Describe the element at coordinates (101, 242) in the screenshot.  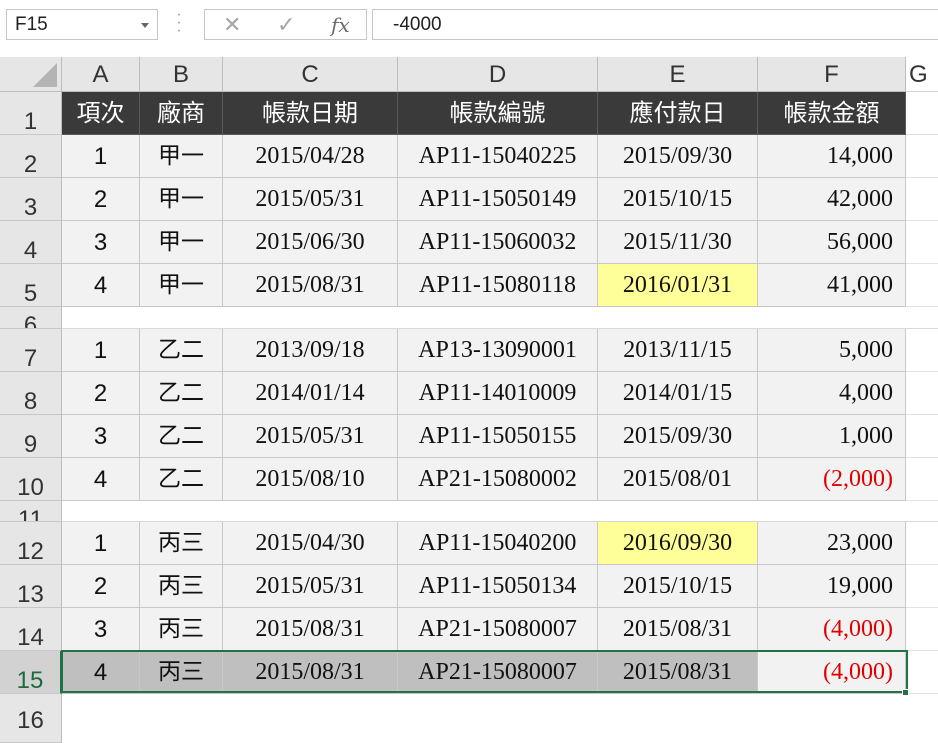
I see `cell-item-4: 3` at that location.